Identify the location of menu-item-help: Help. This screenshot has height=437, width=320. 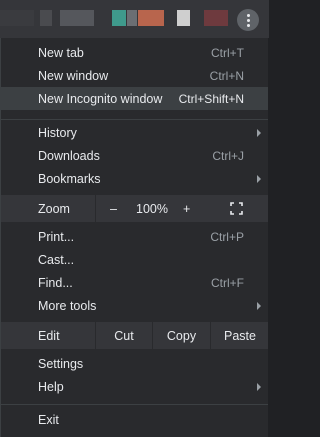
(134, 386).